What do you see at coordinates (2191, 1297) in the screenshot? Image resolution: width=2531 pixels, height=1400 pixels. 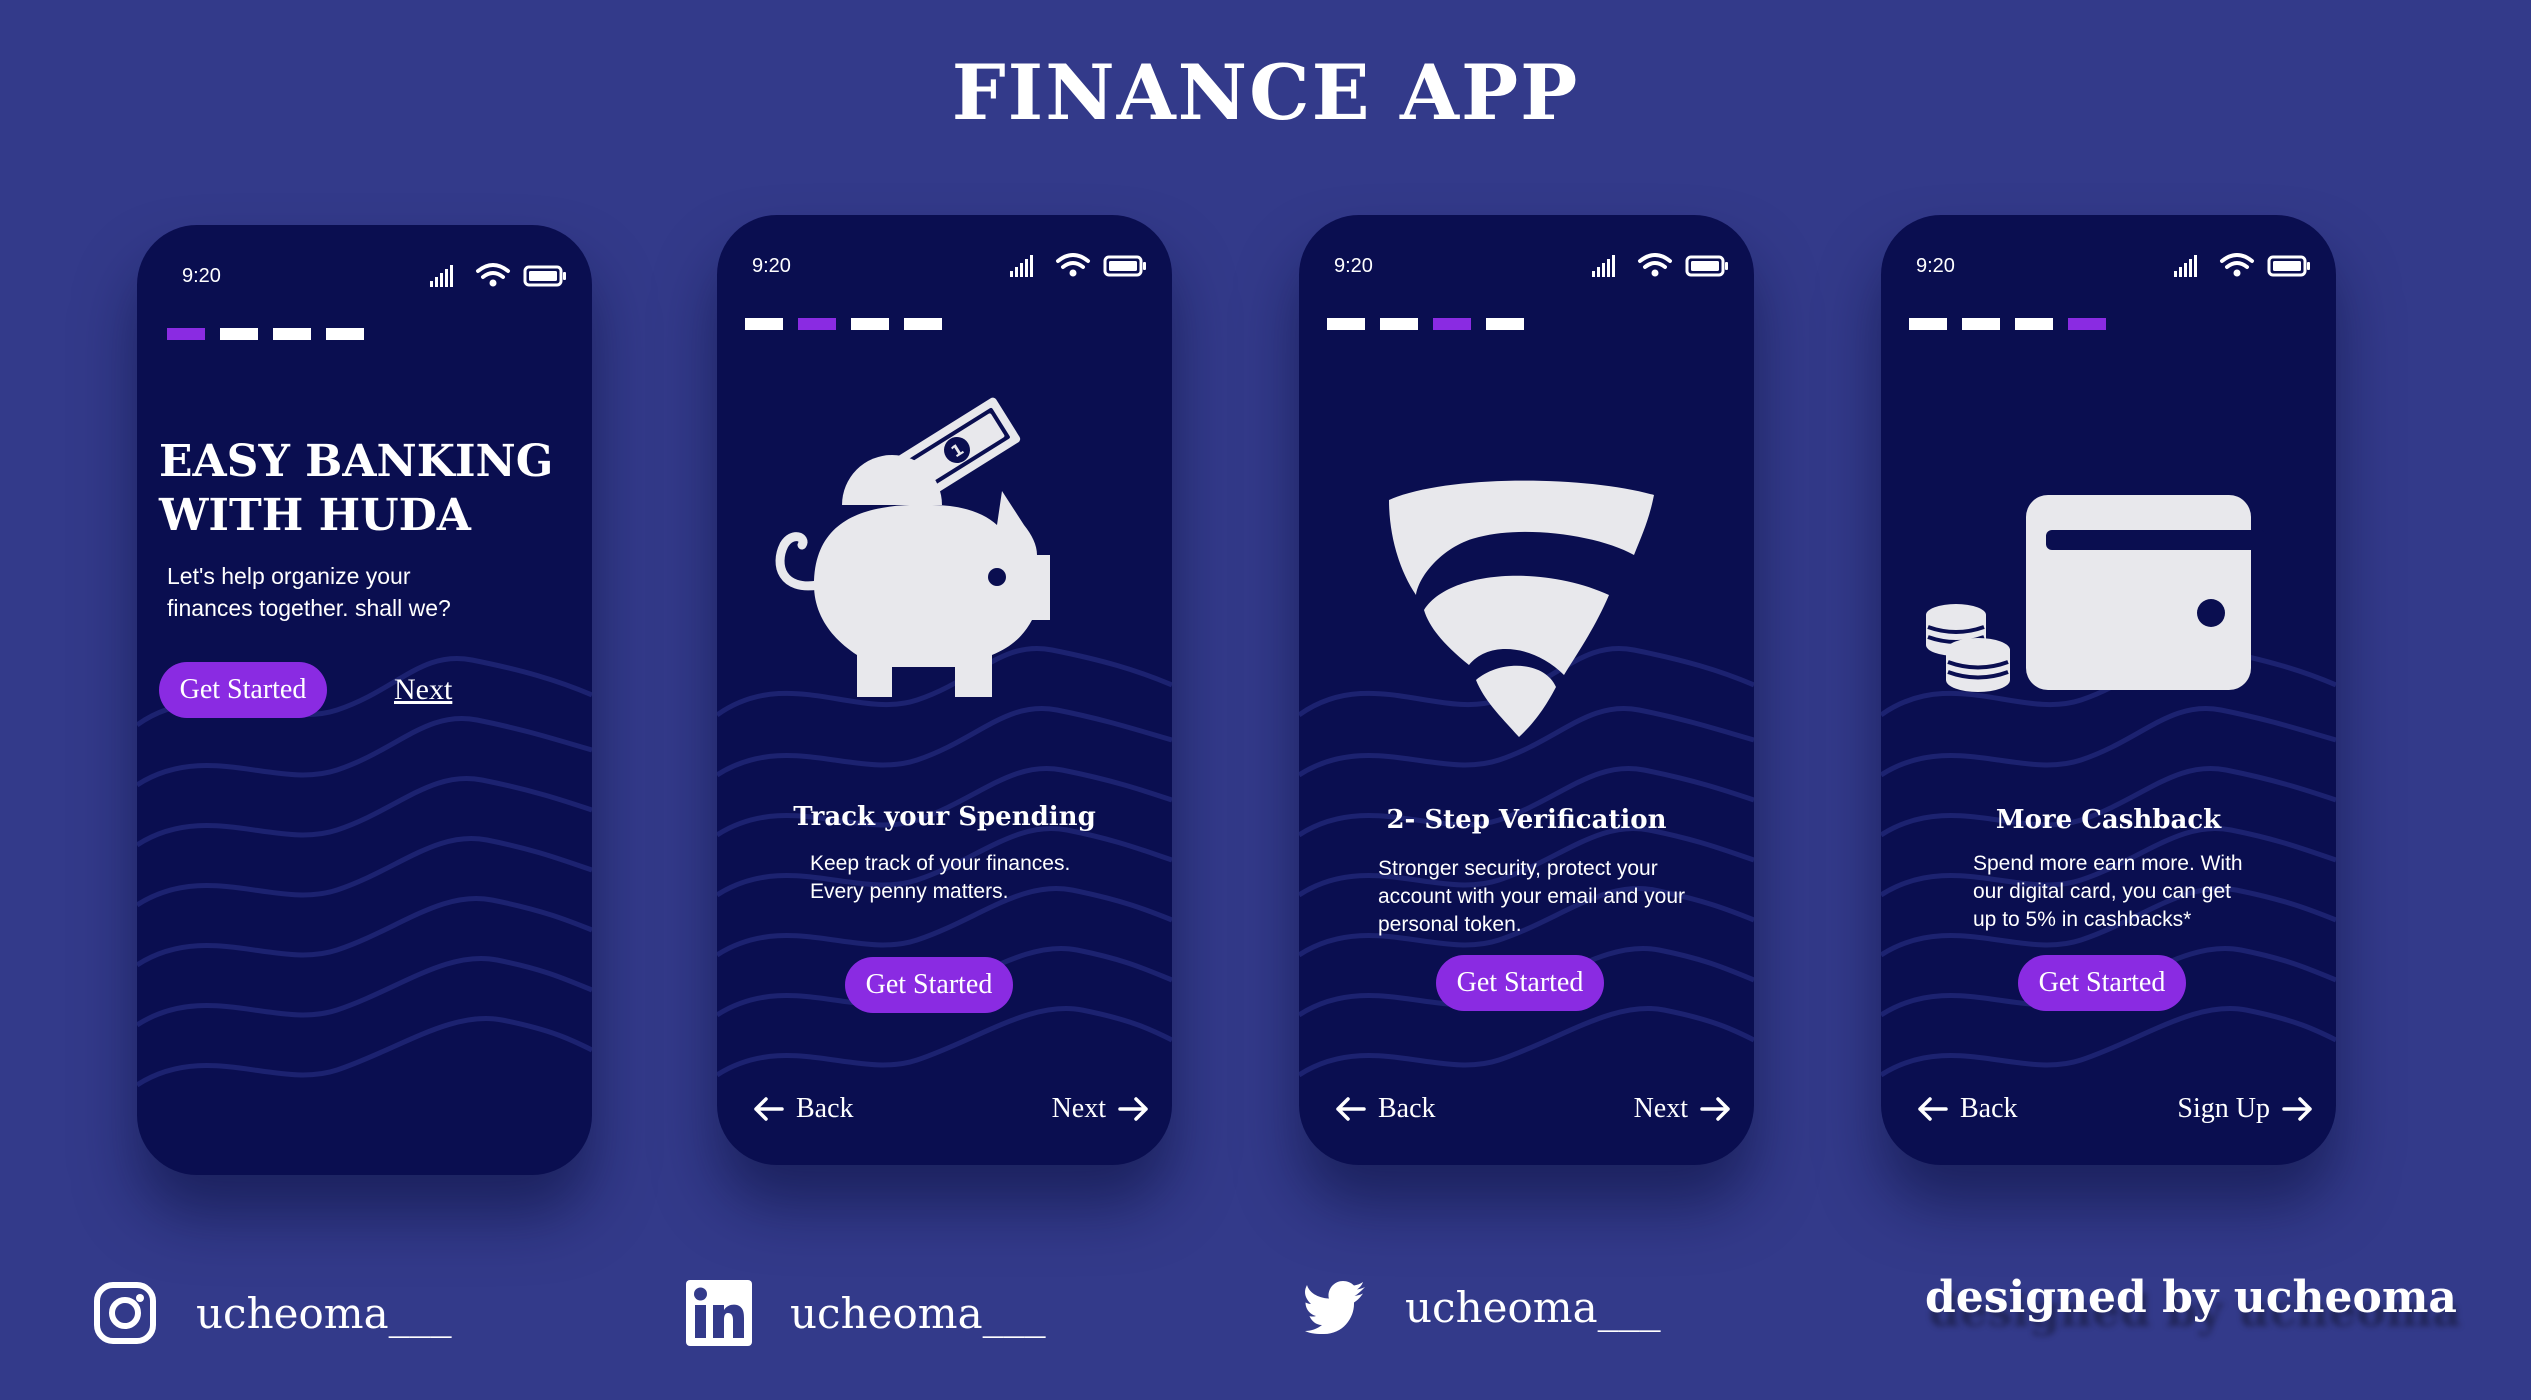 I see `designer-credit: designed by ucheoma` at bounding box center [2191, 1297].